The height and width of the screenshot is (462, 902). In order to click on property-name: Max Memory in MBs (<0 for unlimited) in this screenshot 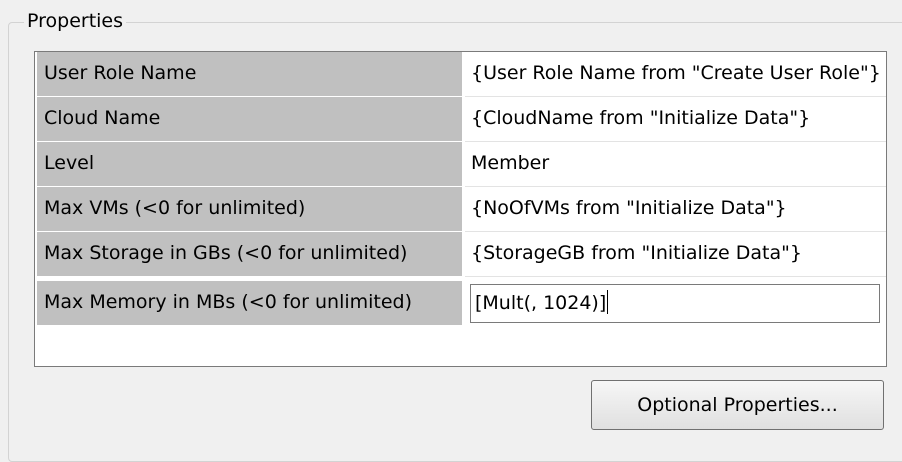, I will do `click(250, 303)`.